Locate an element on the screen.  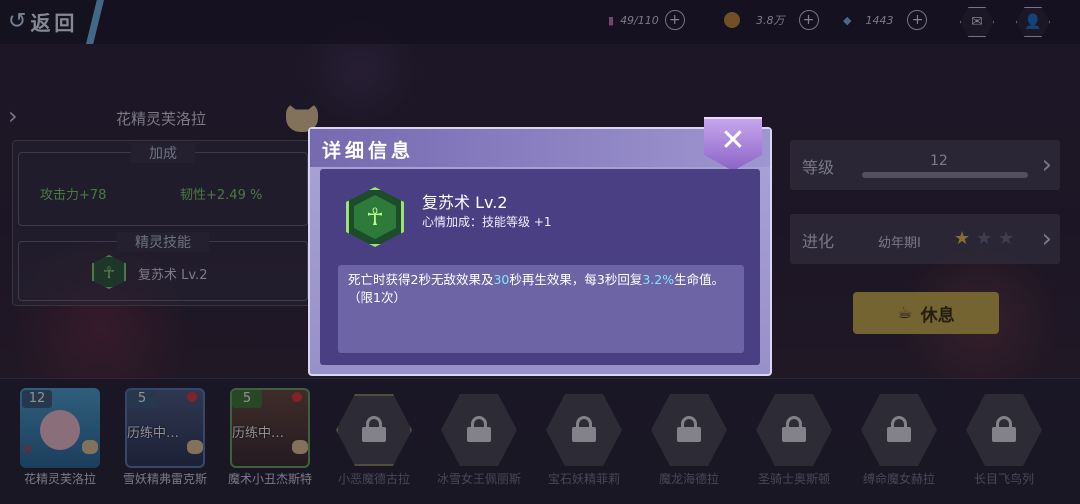
desc-text: 生命值。 is located at coordinates (699, 279).